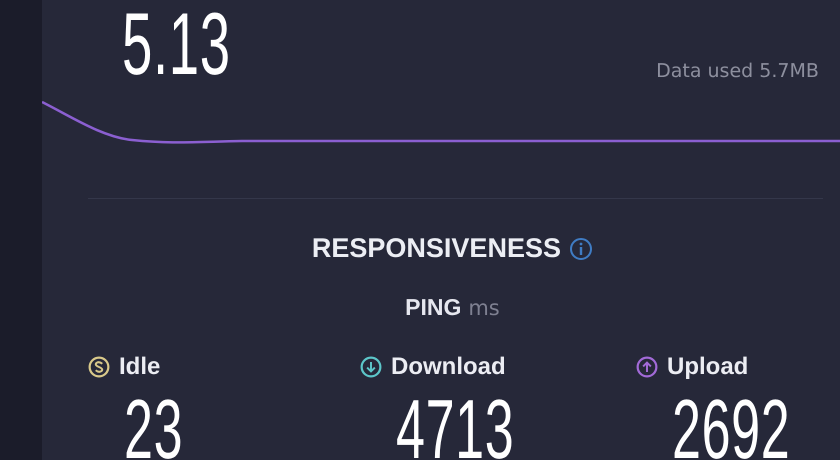 This screenshot has width=840, height=460. What do you see at coordinates (448, 367) in the screenshot?
I see `metric-label: Download` at bounding box center [448, 367].